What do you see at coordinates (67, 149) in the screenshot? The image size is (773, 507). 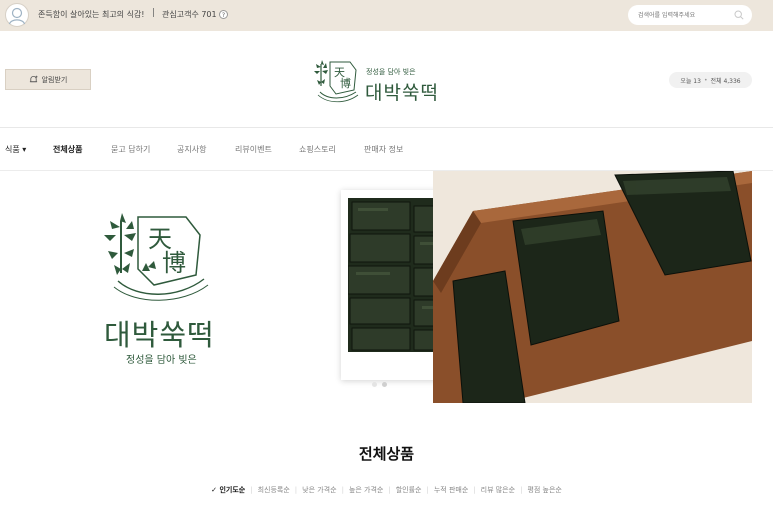 I see `nav-item-all-products: 전체상품` at bounding box center [67, 149].